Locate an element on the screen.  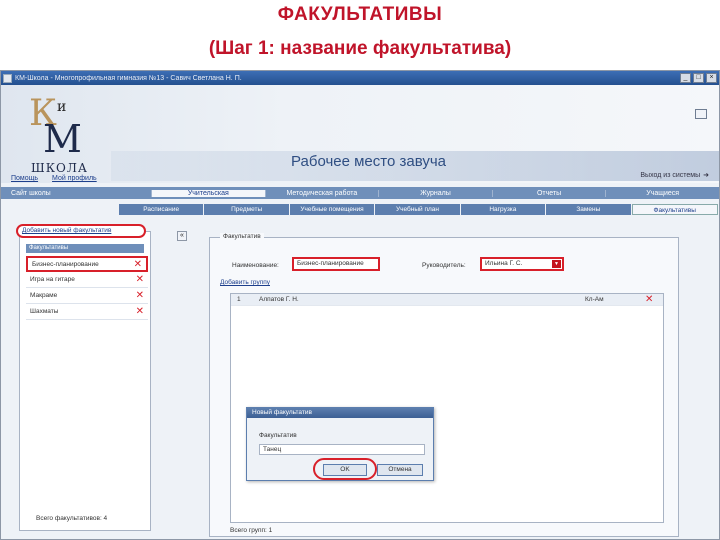
logo-letter-i: и is located at coordinates (62, 107).